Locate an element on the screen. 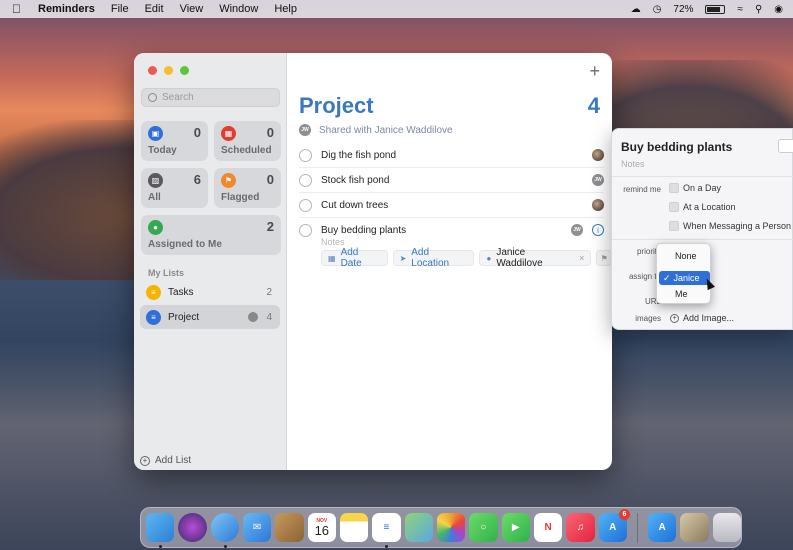 The image size is (793, 550). add-date-button: ▦ Add Date is located at coordinates (354, 258).